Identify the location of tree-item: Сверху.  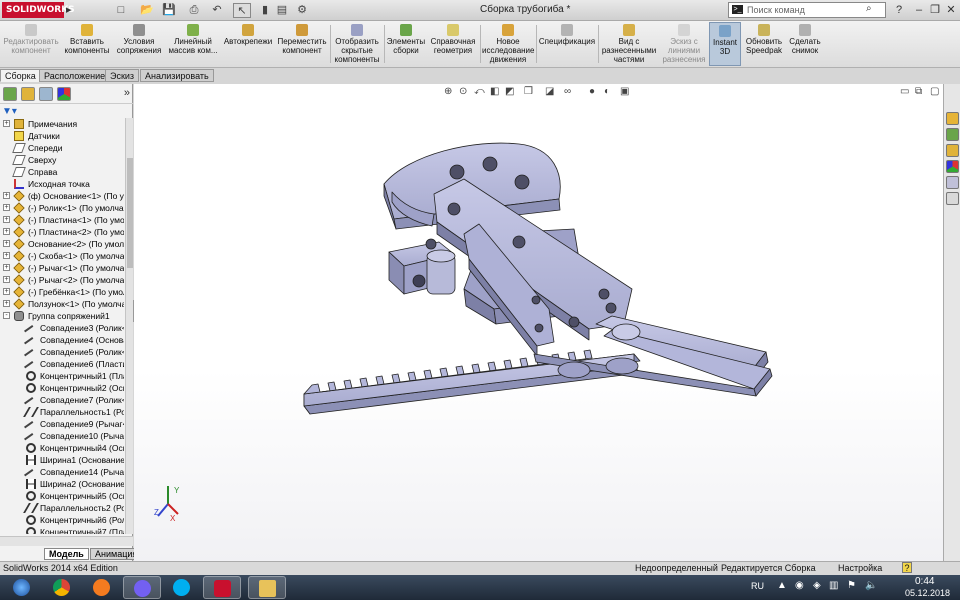
(62, 160).